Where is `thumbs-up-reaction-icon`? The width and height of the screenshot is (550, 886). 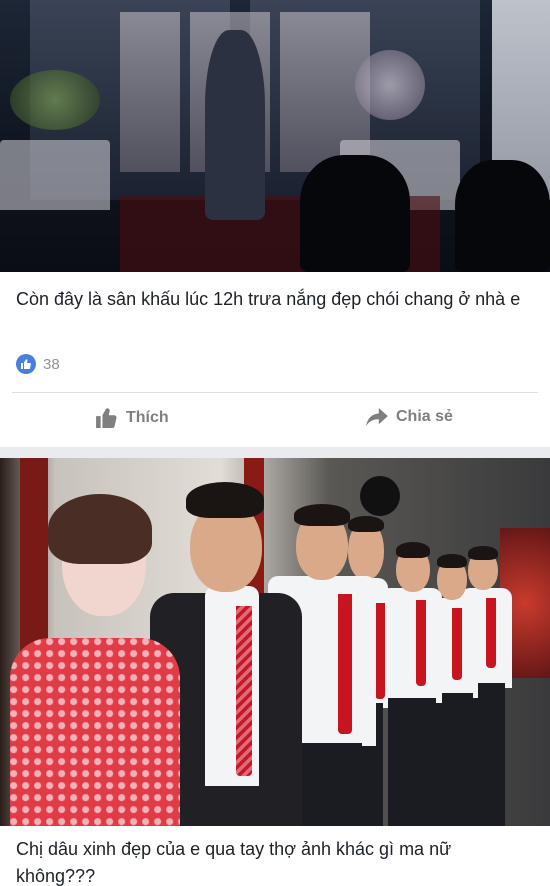
thumbs-up-reaction-icon is located at coordinates (26, 364).